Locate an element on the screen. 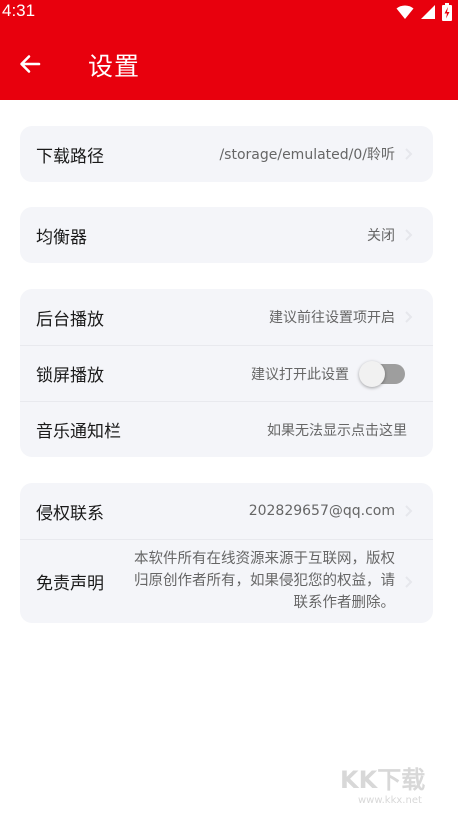  equalizer-card: 均衡器 关闭 is located at coordinates (226, 235).